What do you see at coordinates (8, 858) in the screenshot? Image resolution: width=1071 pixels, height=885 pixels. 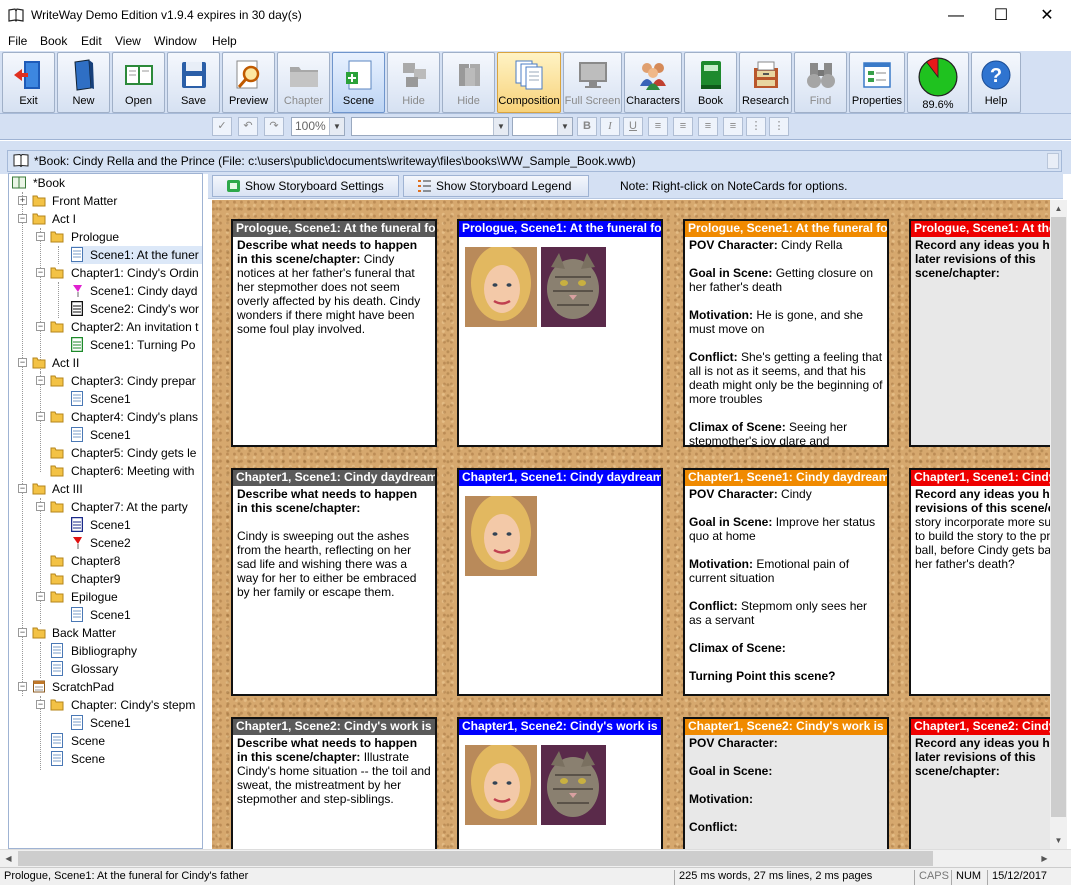 I see `scroll-left-icon: ◀` at bounding box center [8, 858].